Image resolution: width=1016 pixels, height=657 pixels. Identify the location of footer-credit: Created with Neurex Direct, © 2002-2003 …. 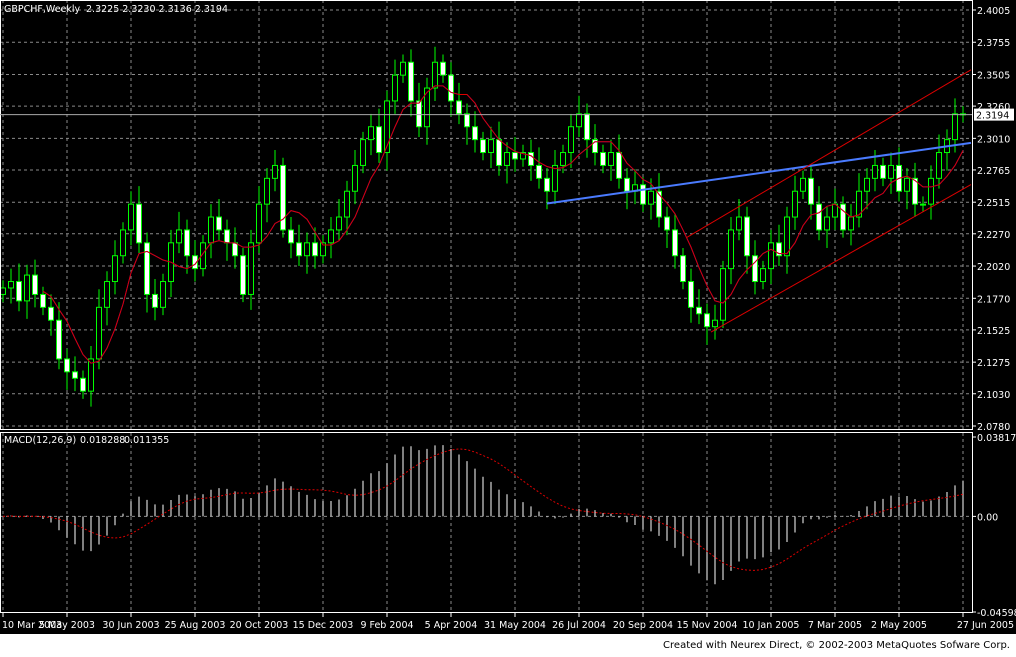
(508, 645).